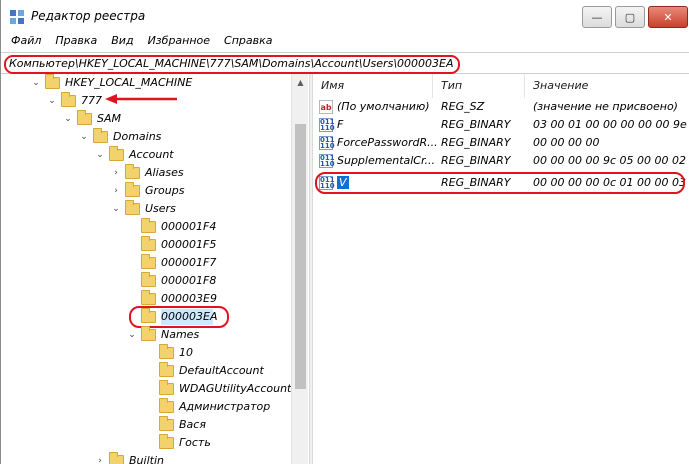 This screenshot has width=689, height=464. I want to click on tree-node-label: SAM, so click(109, 118).